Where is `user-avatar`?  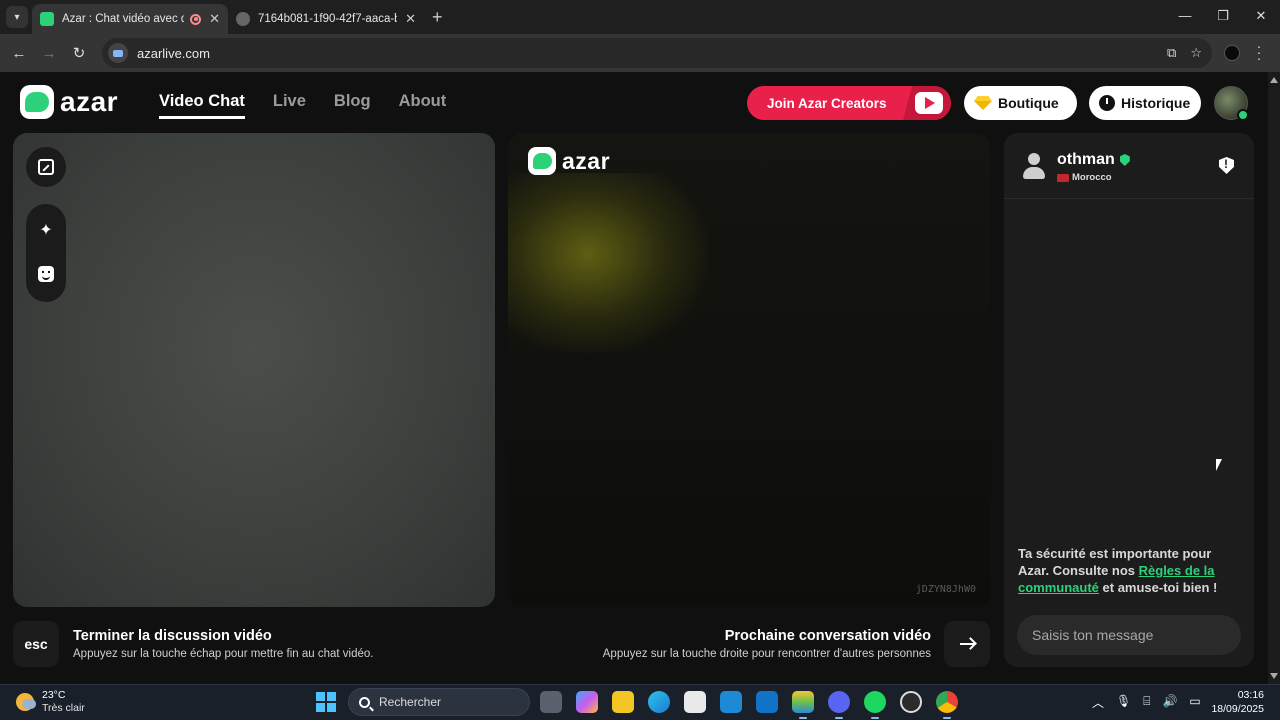
user-avatar is located at coordinates (1231, 103).